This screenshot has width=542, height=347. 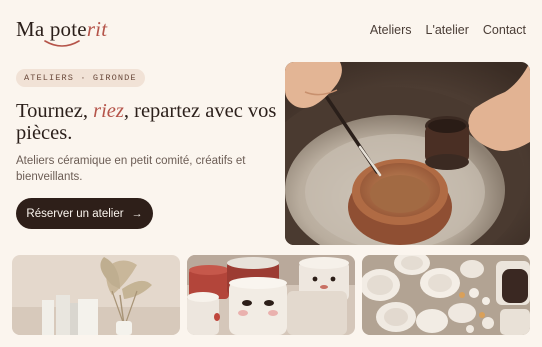 What do you see at coordinates (51, 29) in the screenshot?
I see `logo-text-main: Ma pote` at bounding box center [51, 29].